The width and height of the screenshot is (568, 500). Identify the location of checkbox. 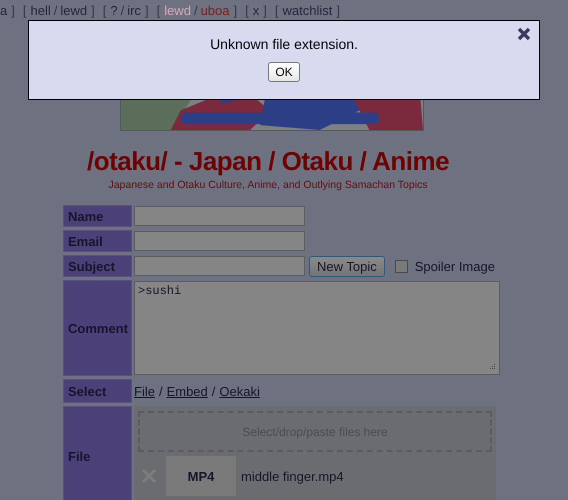
(401, 266).